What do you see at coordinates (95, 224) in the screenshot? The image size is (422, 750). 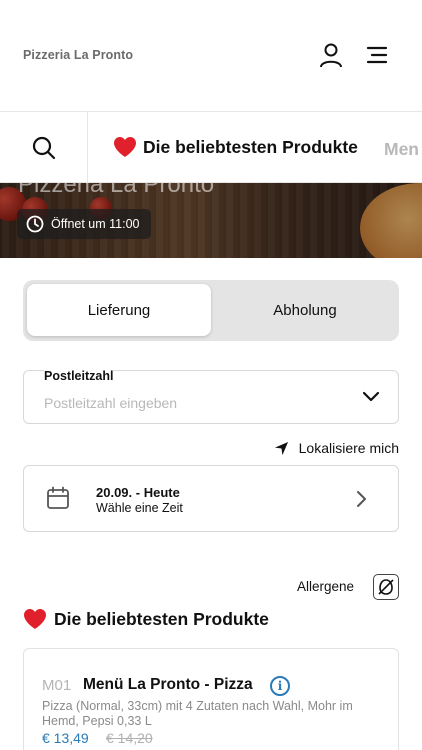 I see `opening-text: Öffnet um 11:00` at bounding box center [95, 224].